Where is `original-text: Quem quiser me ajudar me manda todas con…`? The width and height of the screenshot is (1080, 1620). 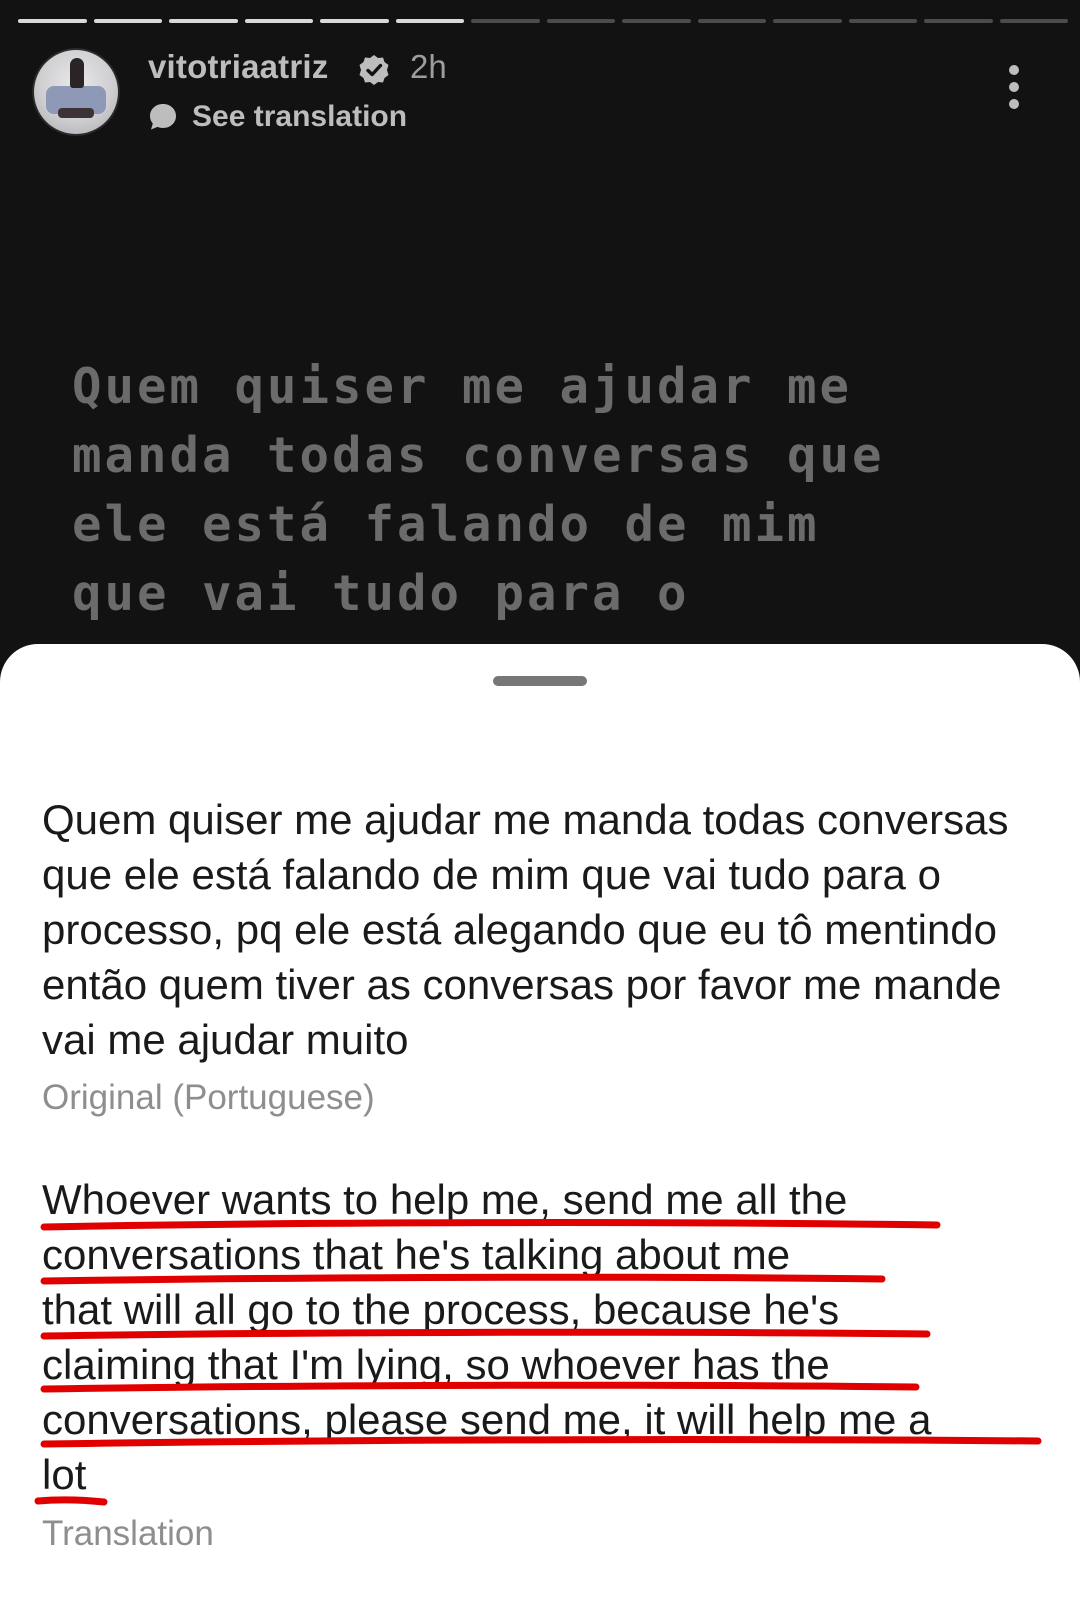
original-text: Quem quiser me ajudar me manda todas con… is located at coordinates (525, 929).